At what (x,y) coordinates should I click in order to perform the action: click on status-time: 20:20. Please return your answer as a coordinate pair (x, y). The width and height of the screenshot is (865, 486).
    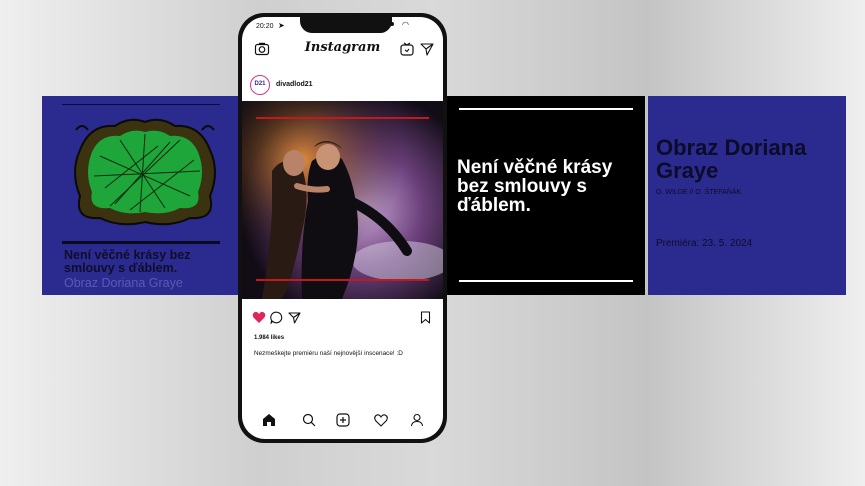
    Looking at the image, I should click on (265, 26).